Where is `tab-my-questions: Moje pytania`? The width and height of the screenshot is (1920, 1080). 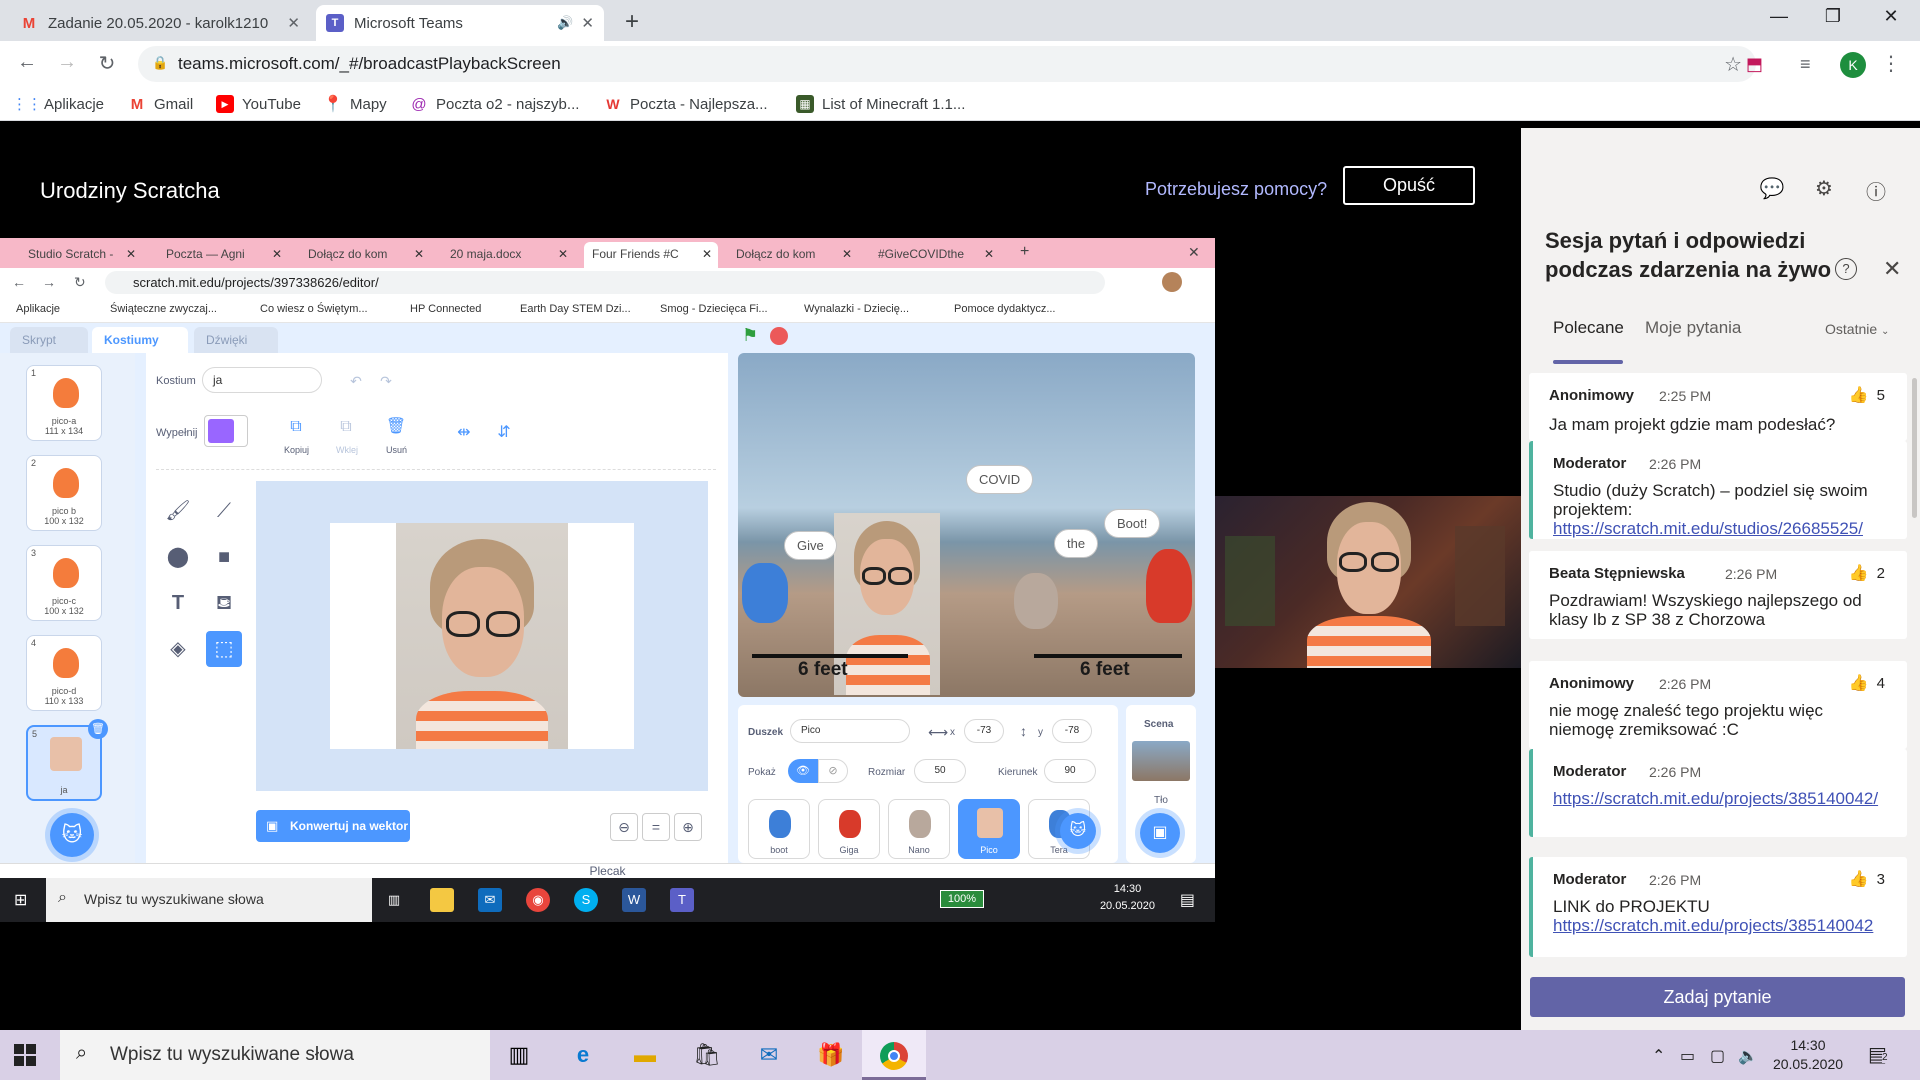
tab-my-questions: Moje pytania is located at coordinates (1693, 328).